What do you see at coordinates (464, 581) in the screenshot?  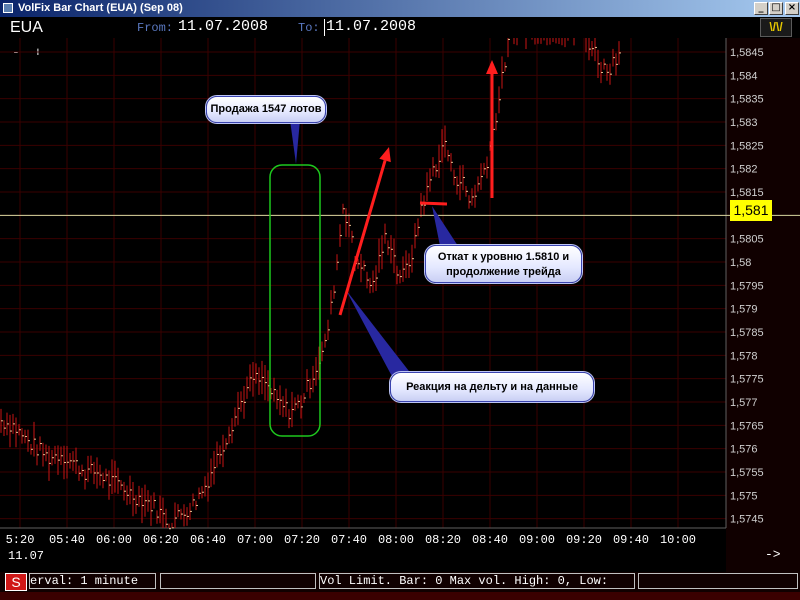 I see `volume-info-text: Vol Limit. Bar: 0 Max vol. High: 0, Low:` at bounding box center [464, 581].